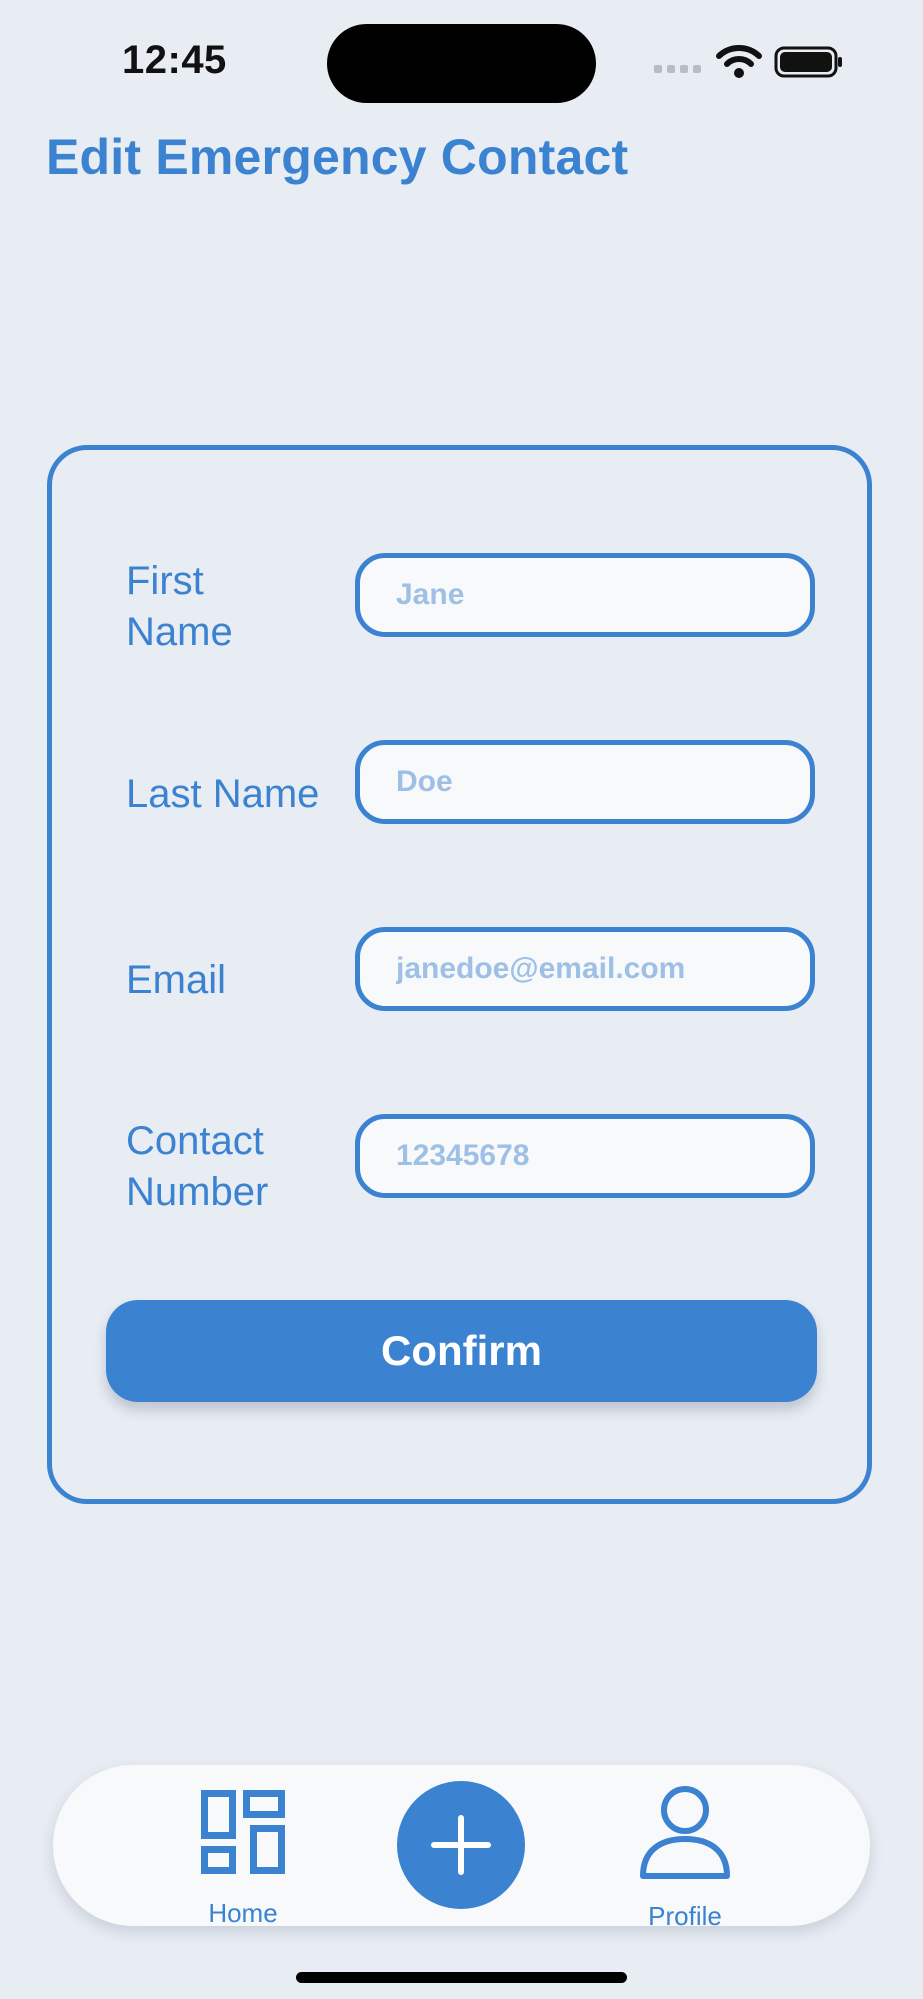 This screenshot has height=1999, width=923. Describe the element at coordinates (677, 69) in the screenshot. I see `cellular-signal-icon` at that location.